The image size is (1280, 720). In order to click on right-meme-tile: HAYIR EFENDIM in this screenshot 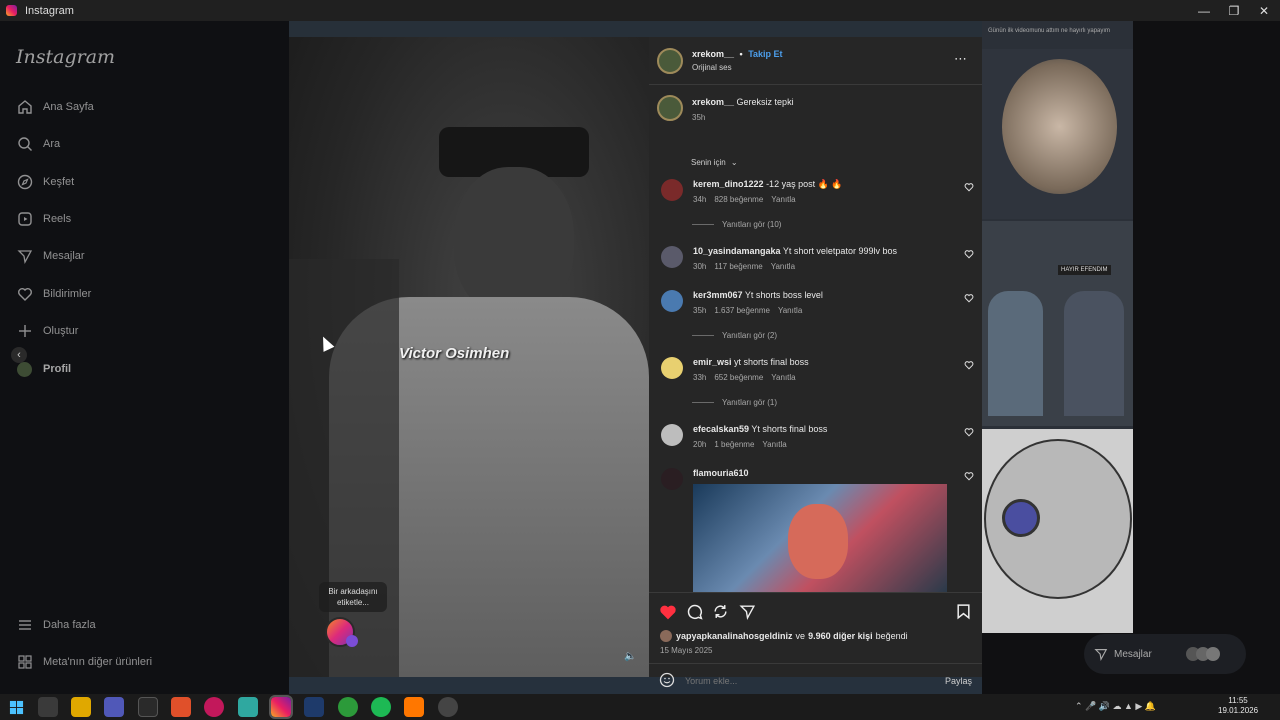, I will do `click(1057, 323)`.